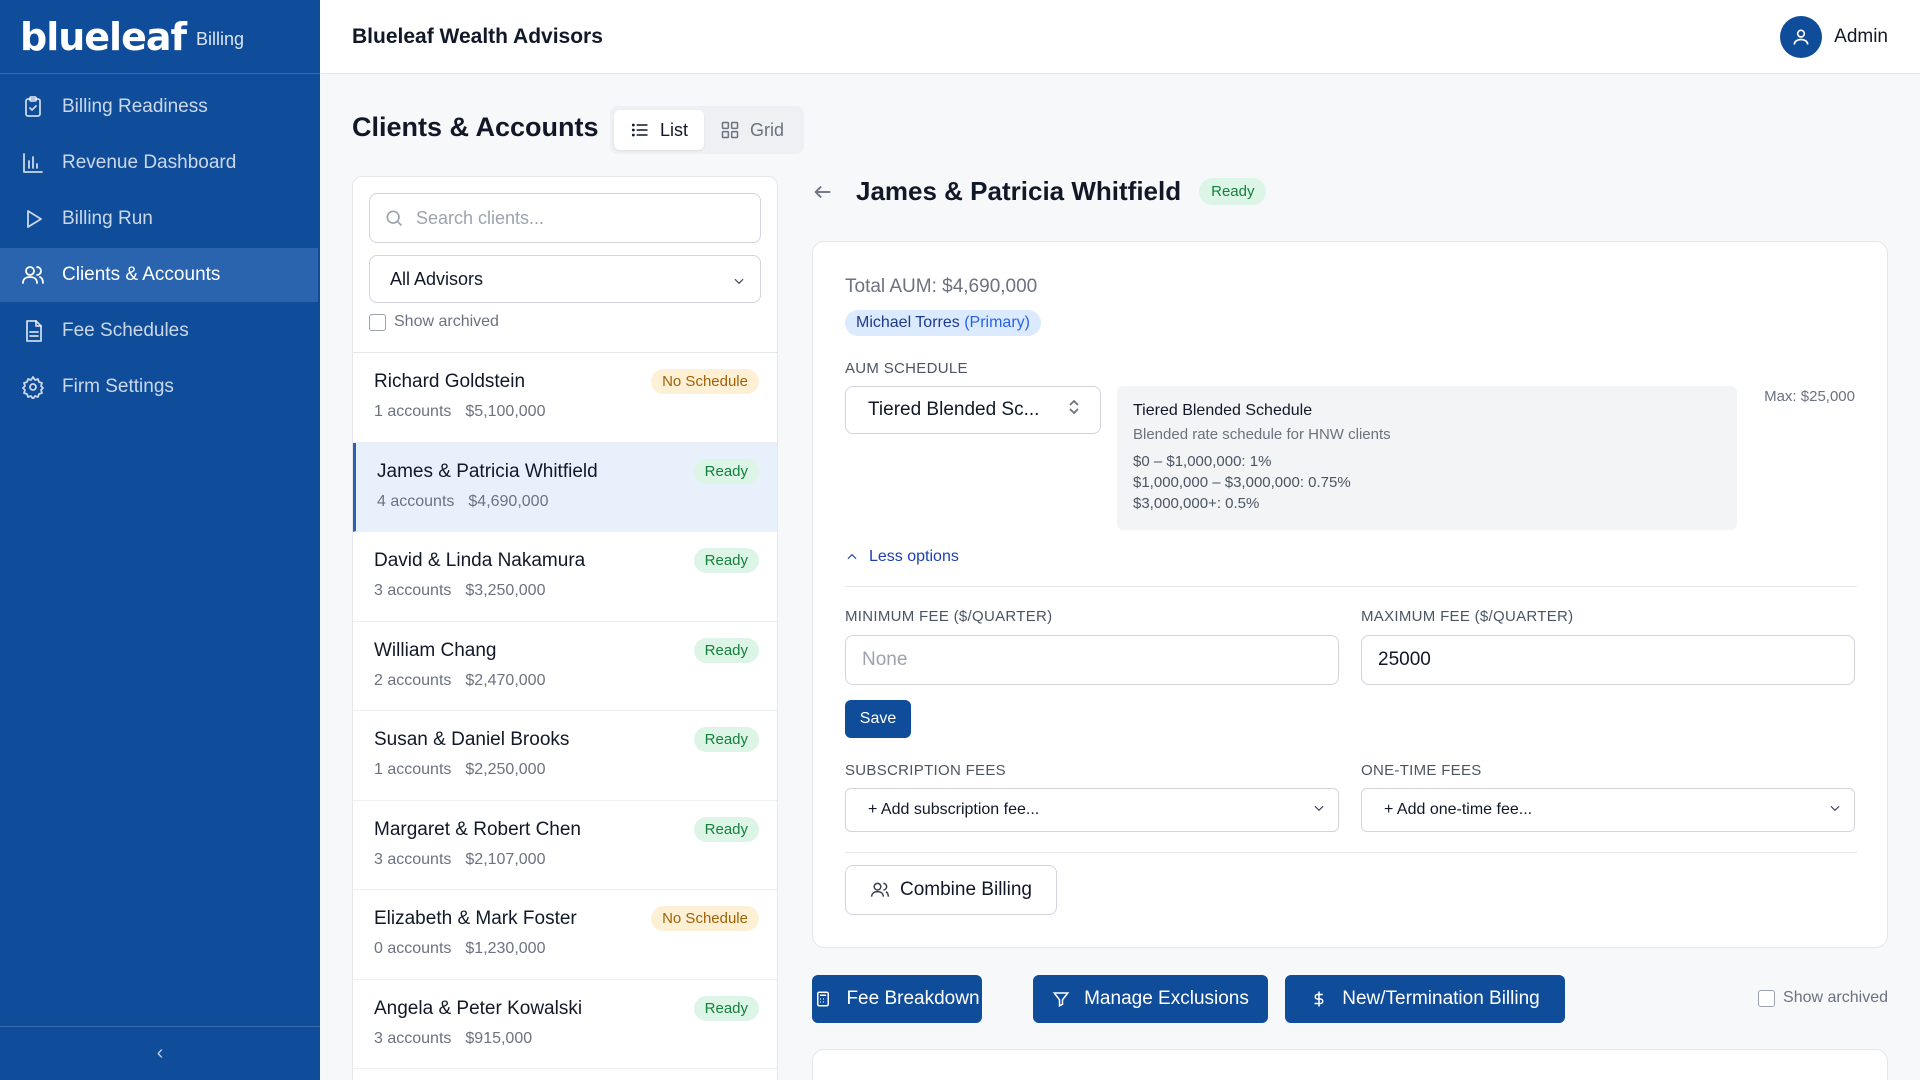 The image size is (1920, 1080). I want to click on max-fee-label: MAXIMUM FEE ($/QUARTER), so click(1467, 616).